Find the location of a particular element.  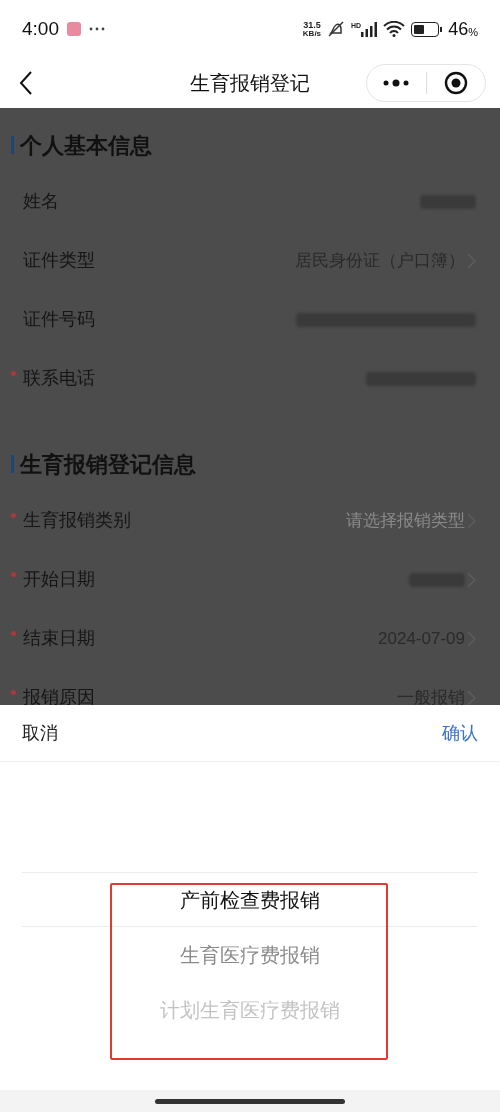

signal-icon is located at coordinates (369, 29).